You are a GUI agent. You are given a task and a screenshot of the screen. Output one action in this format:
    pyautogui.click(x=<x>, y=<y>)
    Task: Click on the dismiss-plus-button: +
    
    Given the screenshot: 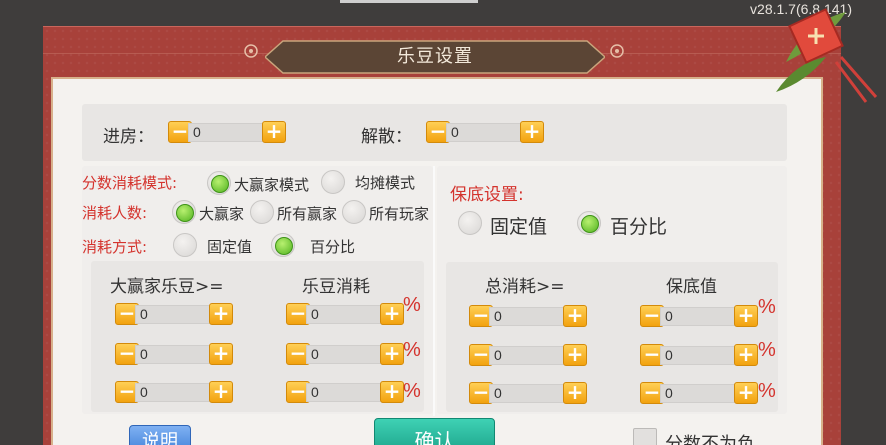 What is the action you would take?
    pyautogui.click(x=532, y=132)
    